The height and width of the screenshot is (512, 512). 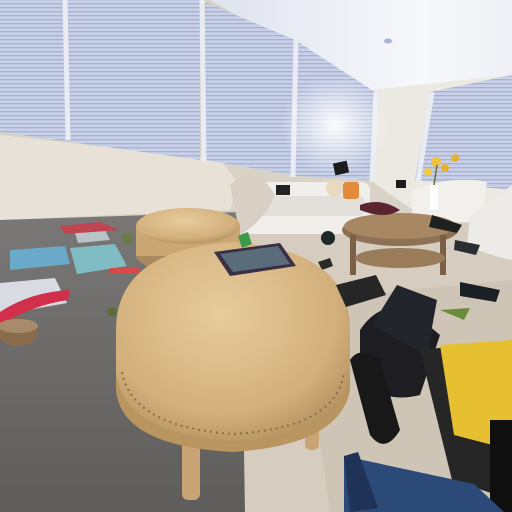 I want to click on sun-glare, so click(x=335, y=125).